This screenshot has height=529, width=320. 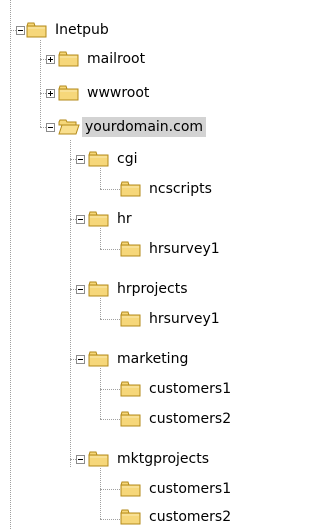 What do you see at coordinates (124, 219) in the screenshot?
I see `tree-node-label: hr` at bounding box center [124, 219].